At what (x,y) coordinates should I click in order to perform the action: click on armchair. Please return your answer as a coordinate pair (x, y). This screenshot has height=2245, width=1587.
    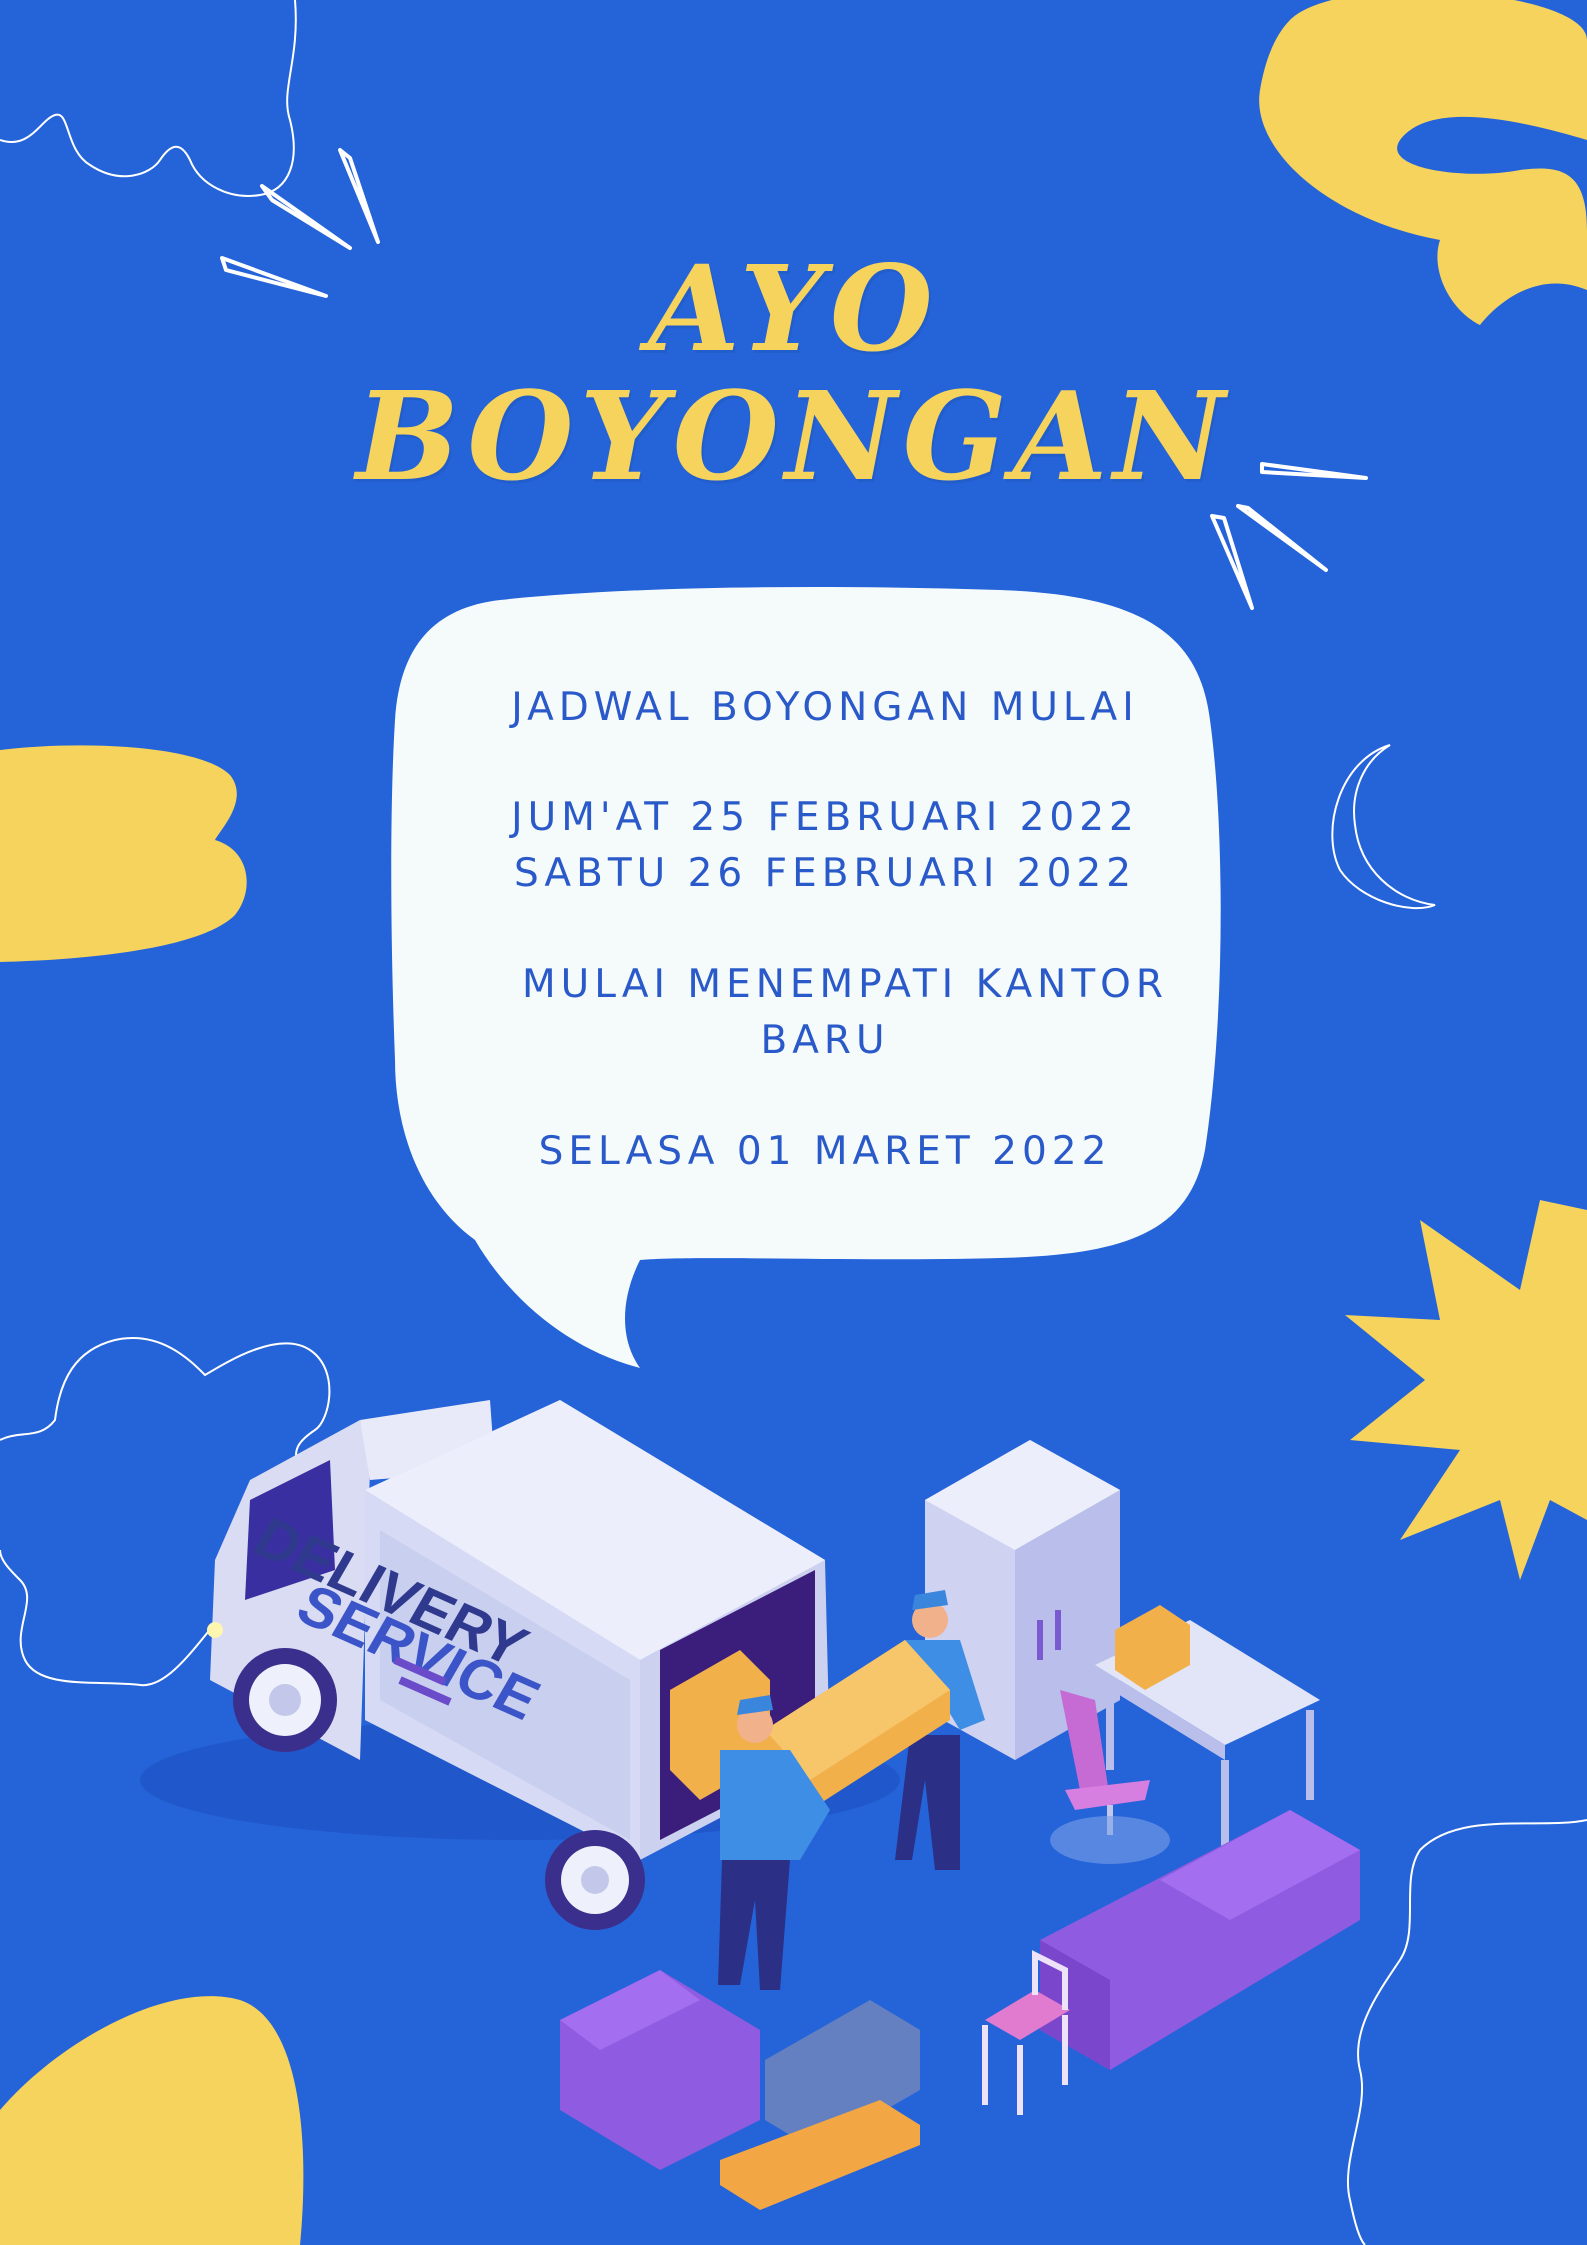
    Looking at the image, I should click on (660, 2070).